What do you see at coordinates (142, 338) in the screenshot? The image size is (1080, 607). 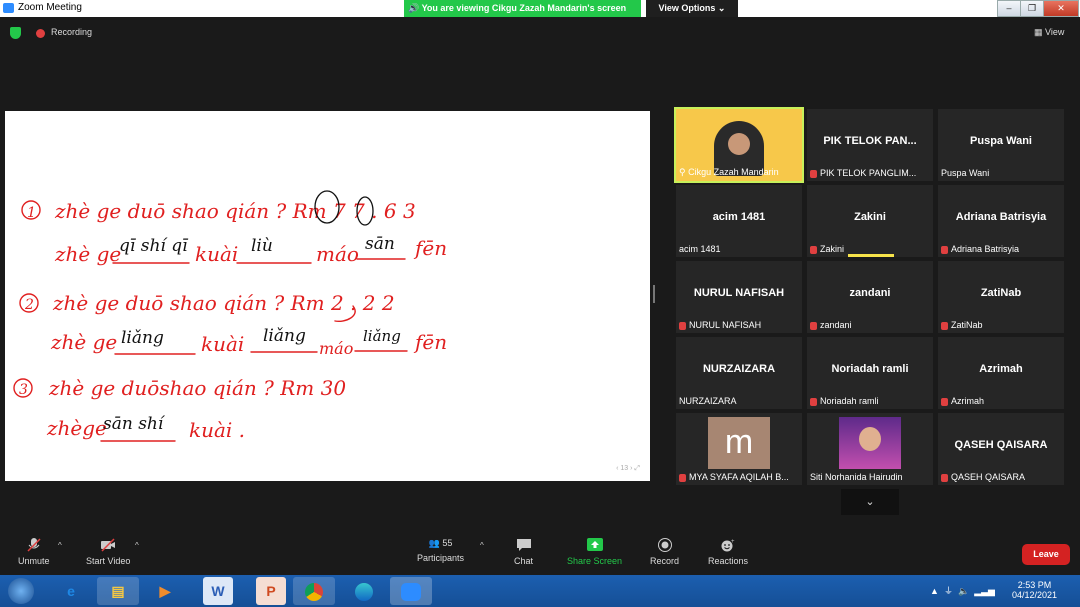 I see `slide-answer-2-blank1: liǎng` at bounding box center [142, 338].